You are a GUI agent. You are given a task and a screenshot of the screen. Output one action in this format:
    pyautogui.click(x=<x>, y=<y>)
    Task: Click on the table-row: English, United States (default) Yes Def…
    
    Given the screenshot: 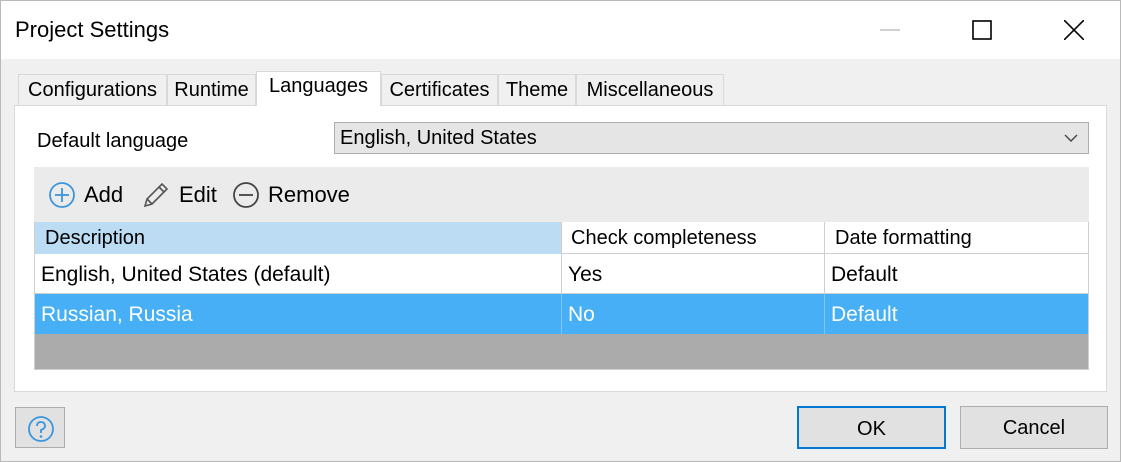 What is the action you would take?
    pyautogui.click(x=561, y=274)
    